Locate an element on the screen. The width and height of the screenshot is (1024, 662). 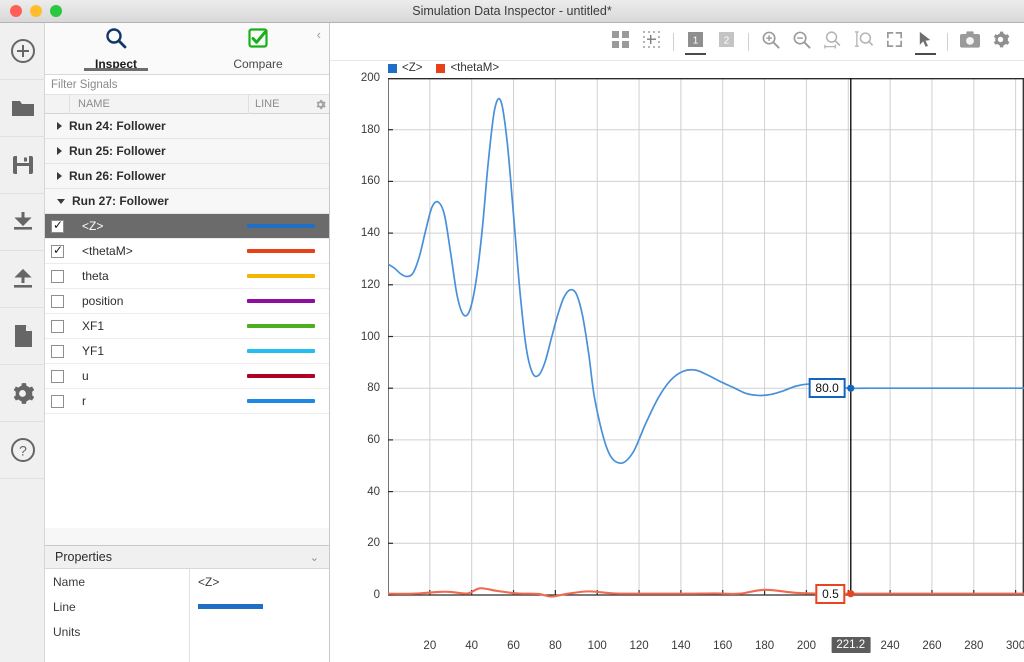
tab-compare: Compare is located at coordinates (258, 48).